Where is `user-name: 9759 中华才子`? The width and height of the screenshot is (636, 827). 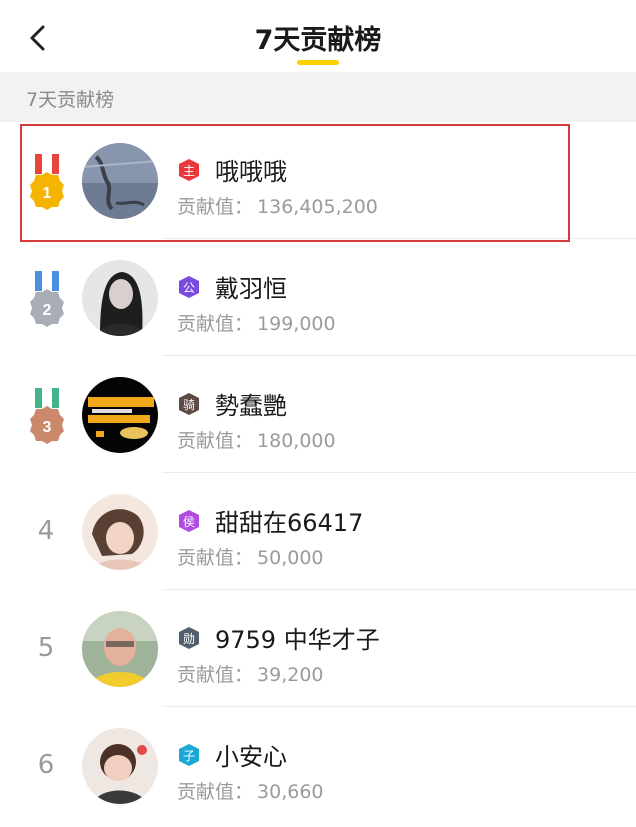 user-name: 9759 中华才子 is located at coordinates (297, 640).